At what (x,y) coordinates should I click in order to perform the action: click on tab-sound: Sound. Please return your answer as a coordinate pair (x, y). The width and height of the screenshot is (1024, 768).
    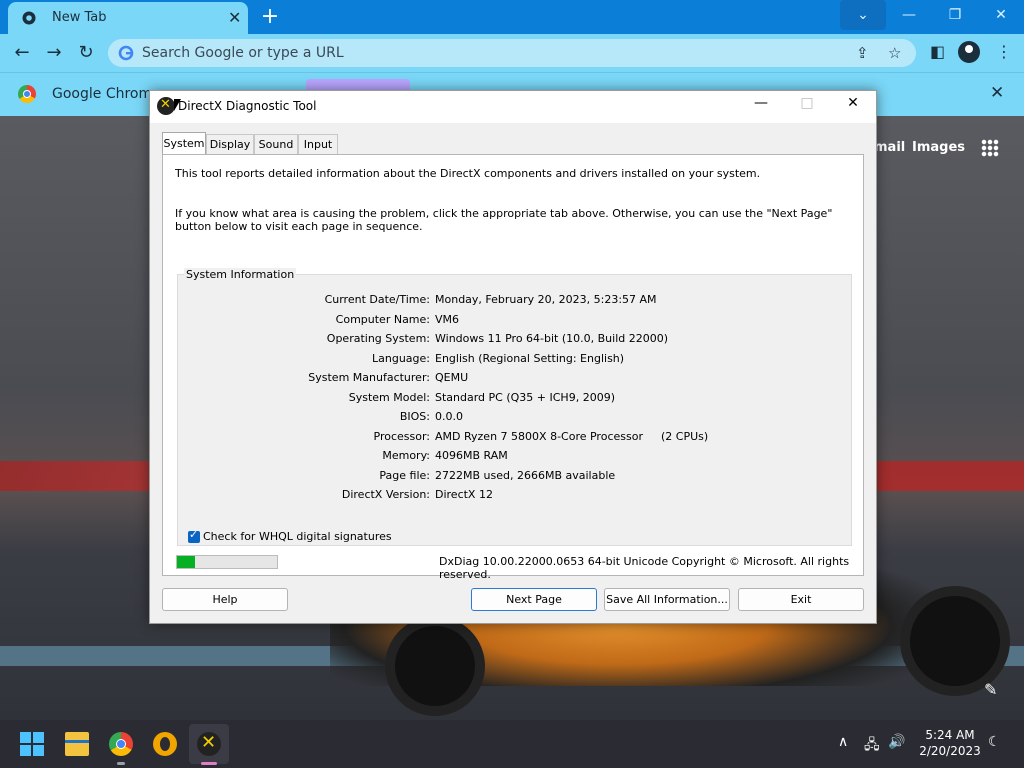
    Looking at the image, I should click on (276, 144).